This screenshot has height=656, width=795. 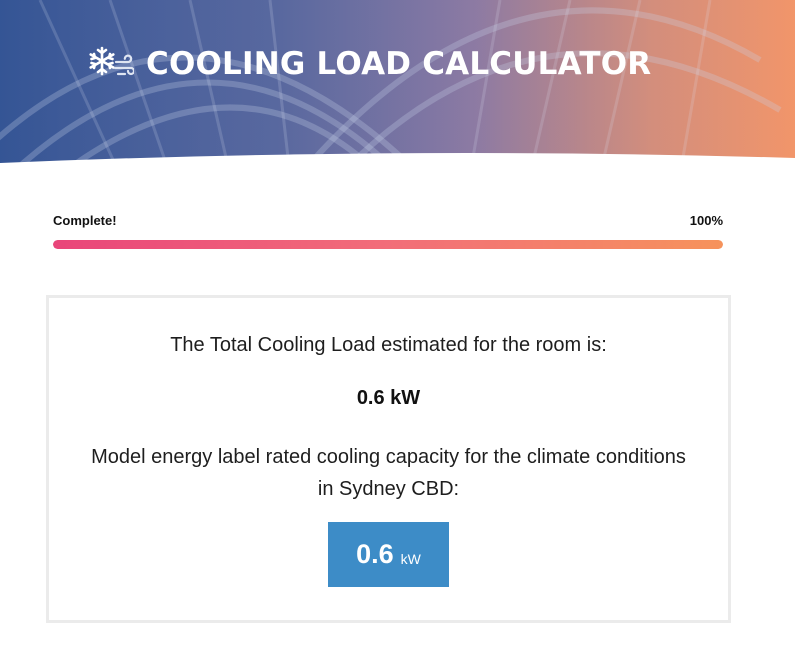 I want to click on progress-bar, so click(x=388, y=244).